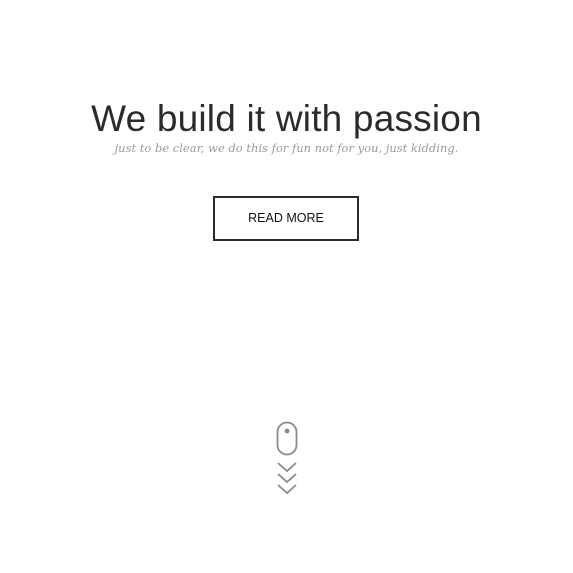 The height and width of the screenshot is (573, 573). I want to click on scroll-indicator-graphic, so click(287, 458).